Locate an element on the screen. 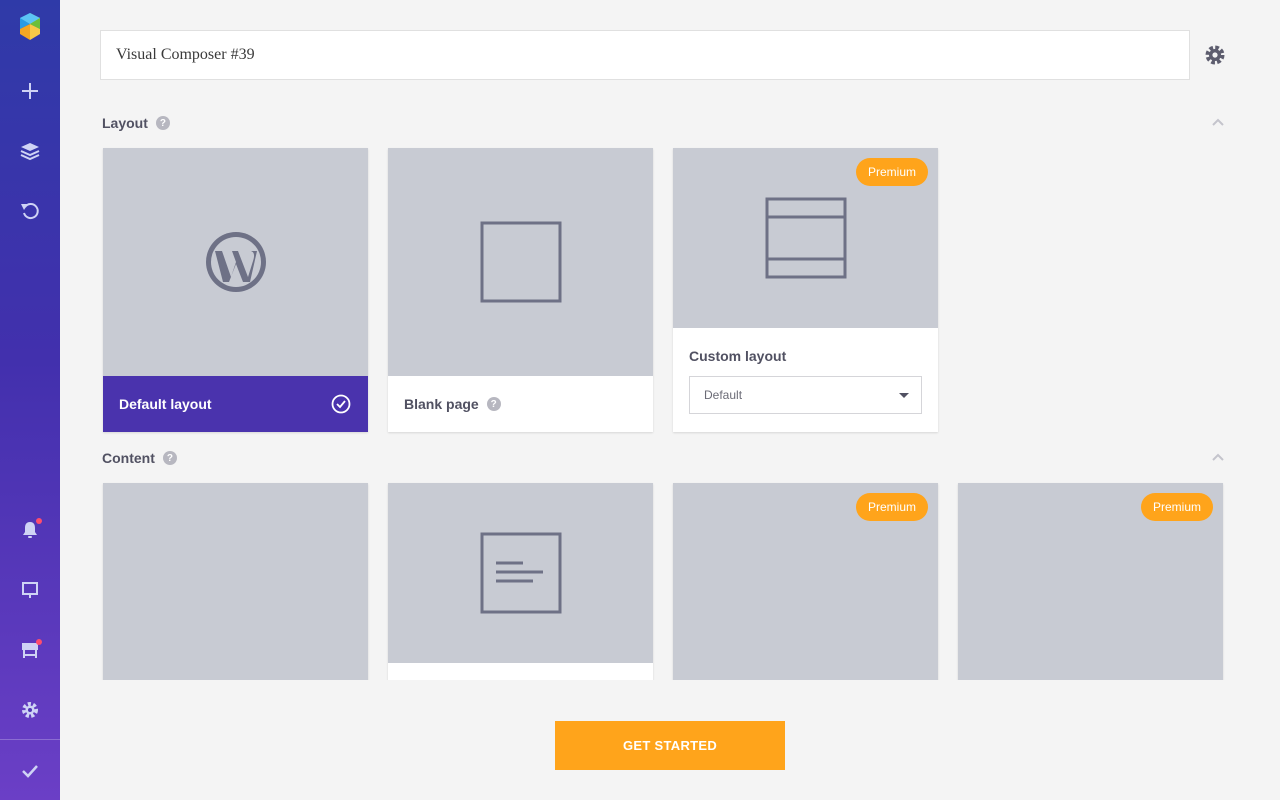 This screenshot has height=800, width=1280. sidebar-divider is located at coordinates (30, 739).